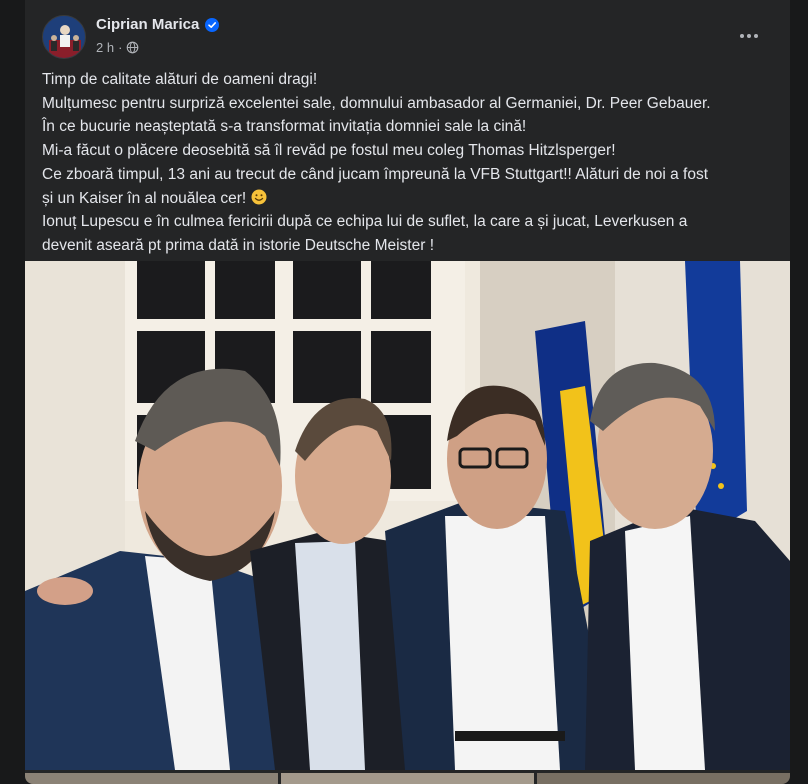  I want to click on photo-thumbnails, so click(407, 778).